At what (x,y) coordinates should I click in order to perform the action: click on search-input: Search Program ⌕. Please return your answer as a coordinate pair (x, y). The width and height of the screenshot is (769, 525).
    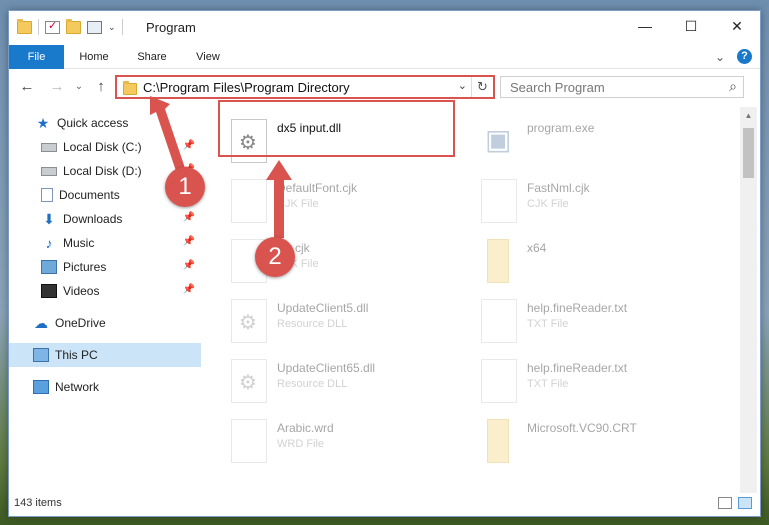
    Looking at the image, I should click on (622, 87).